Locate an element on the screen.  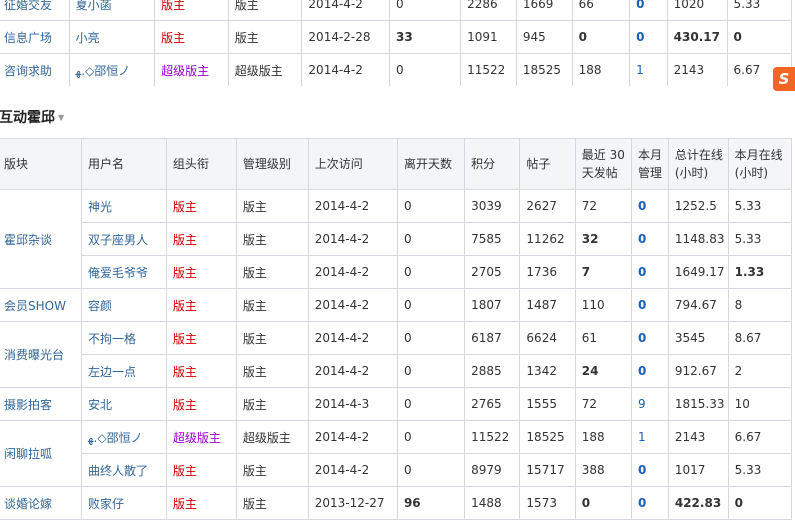
username-link: 俺爱毛爷爷 is located at coordinates (124, 272).